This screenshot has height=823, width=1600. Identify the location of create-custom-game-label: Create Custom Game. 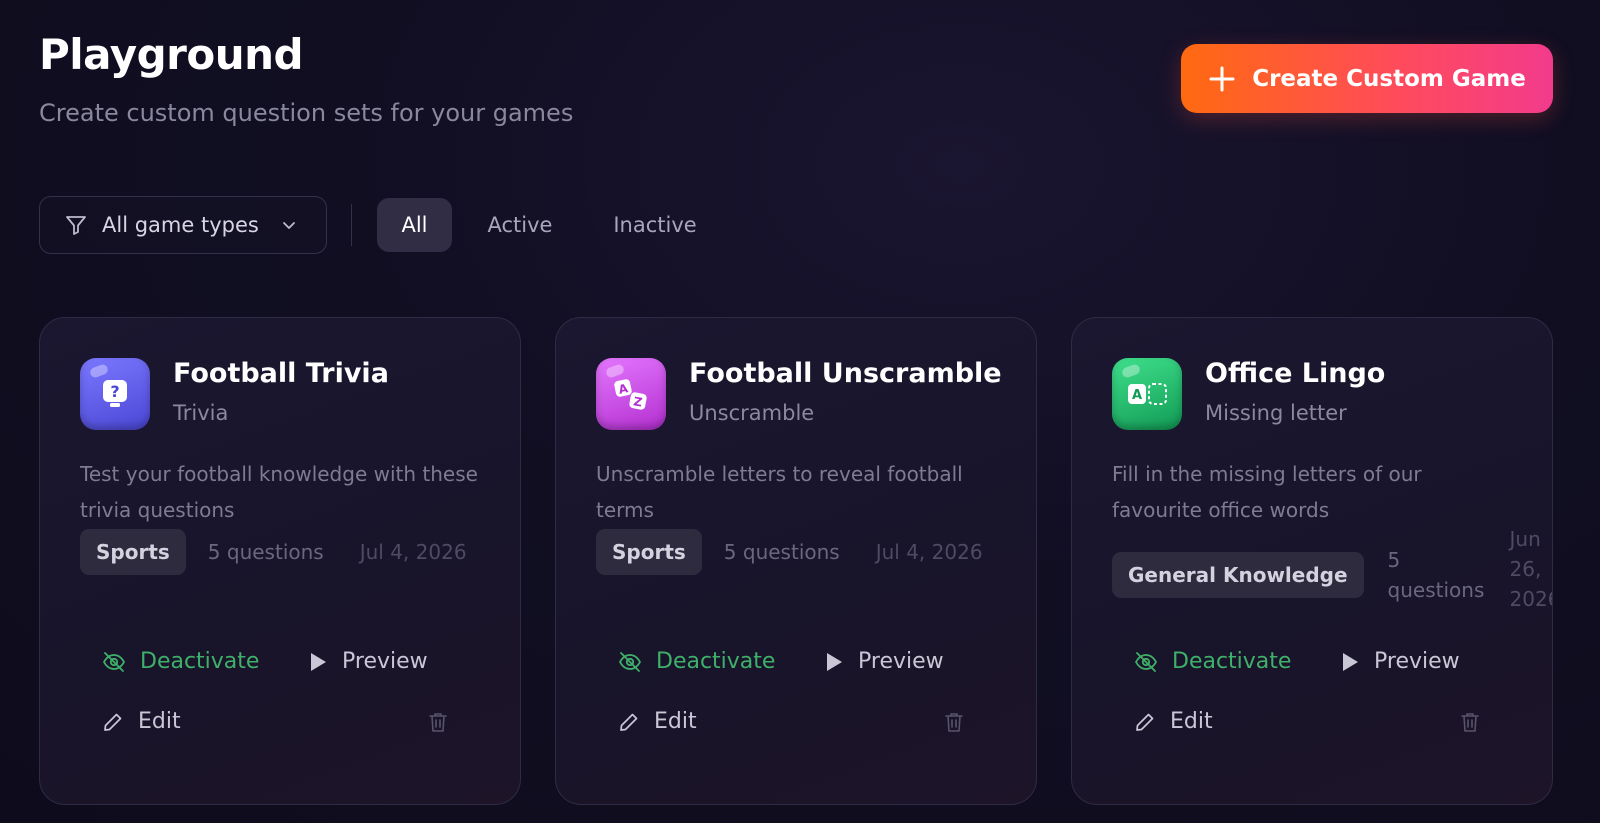
(1389, 78).